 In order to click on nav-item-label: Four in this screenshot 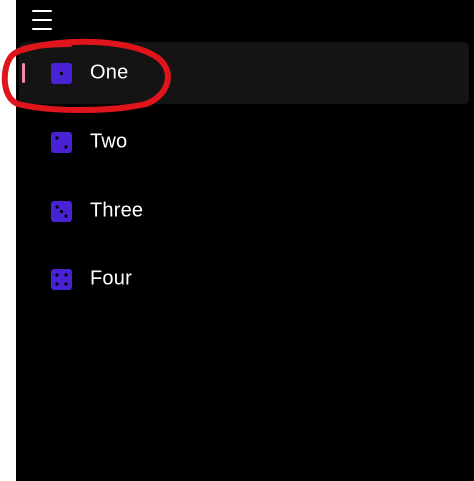, I will do `click(111, 278)`.